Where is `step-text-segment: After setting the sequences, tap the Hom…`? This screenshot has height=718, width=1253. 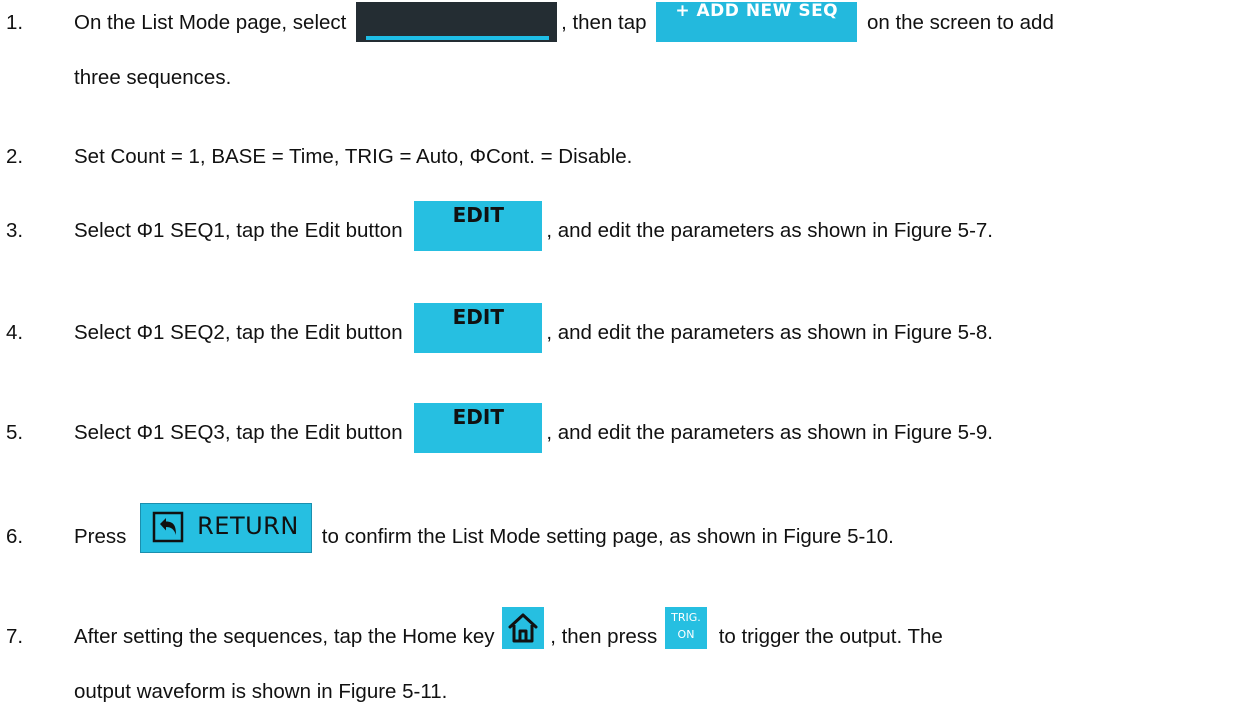
step-text-segment: After setting the sequences, tap the Hom… is located at coordinates (287, 636).